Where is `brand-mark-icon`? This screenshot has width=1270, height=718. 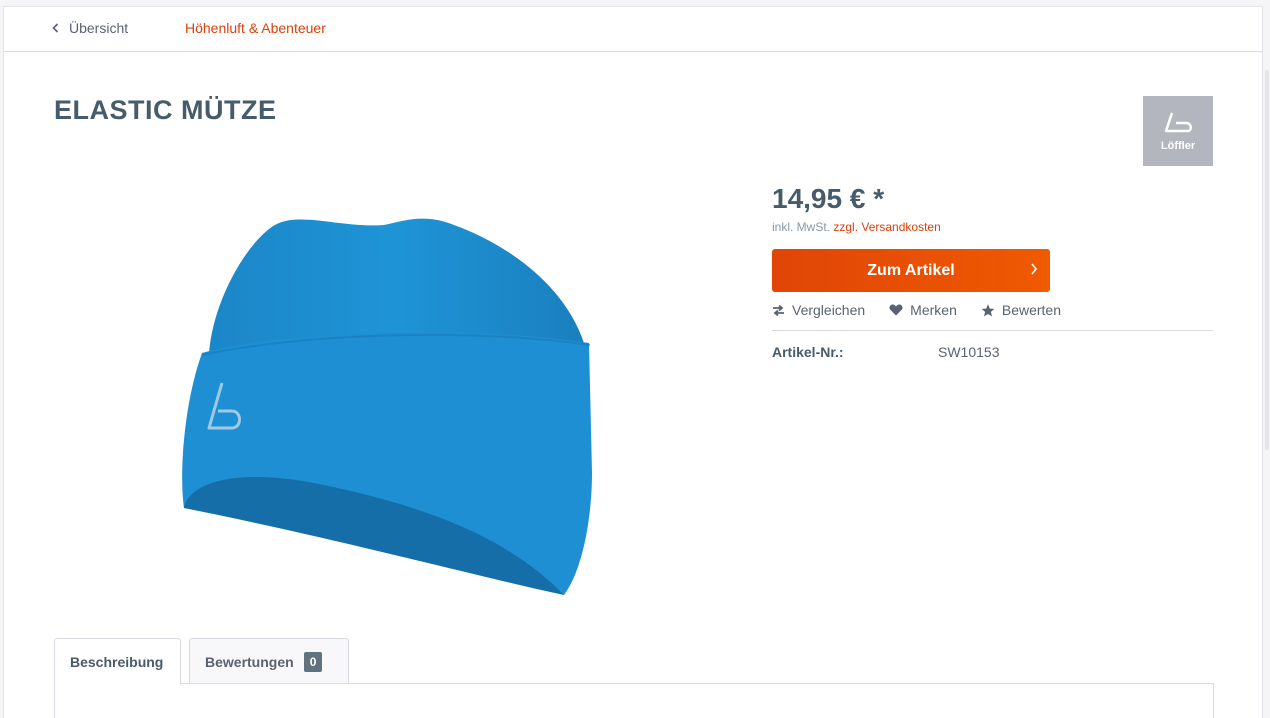
brand-mark-icon is located at coordinates (1178, 122).